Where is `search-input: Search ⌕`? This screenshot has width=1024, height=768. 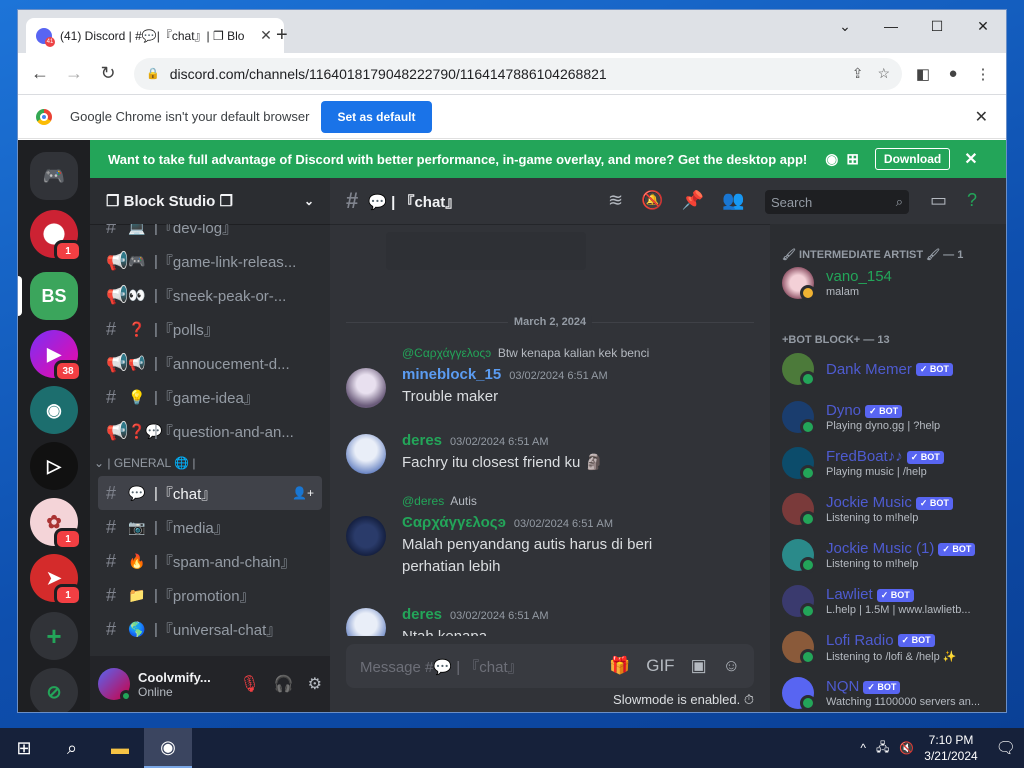 search-input: Search ⌕ is located at coordinates (837, 202).